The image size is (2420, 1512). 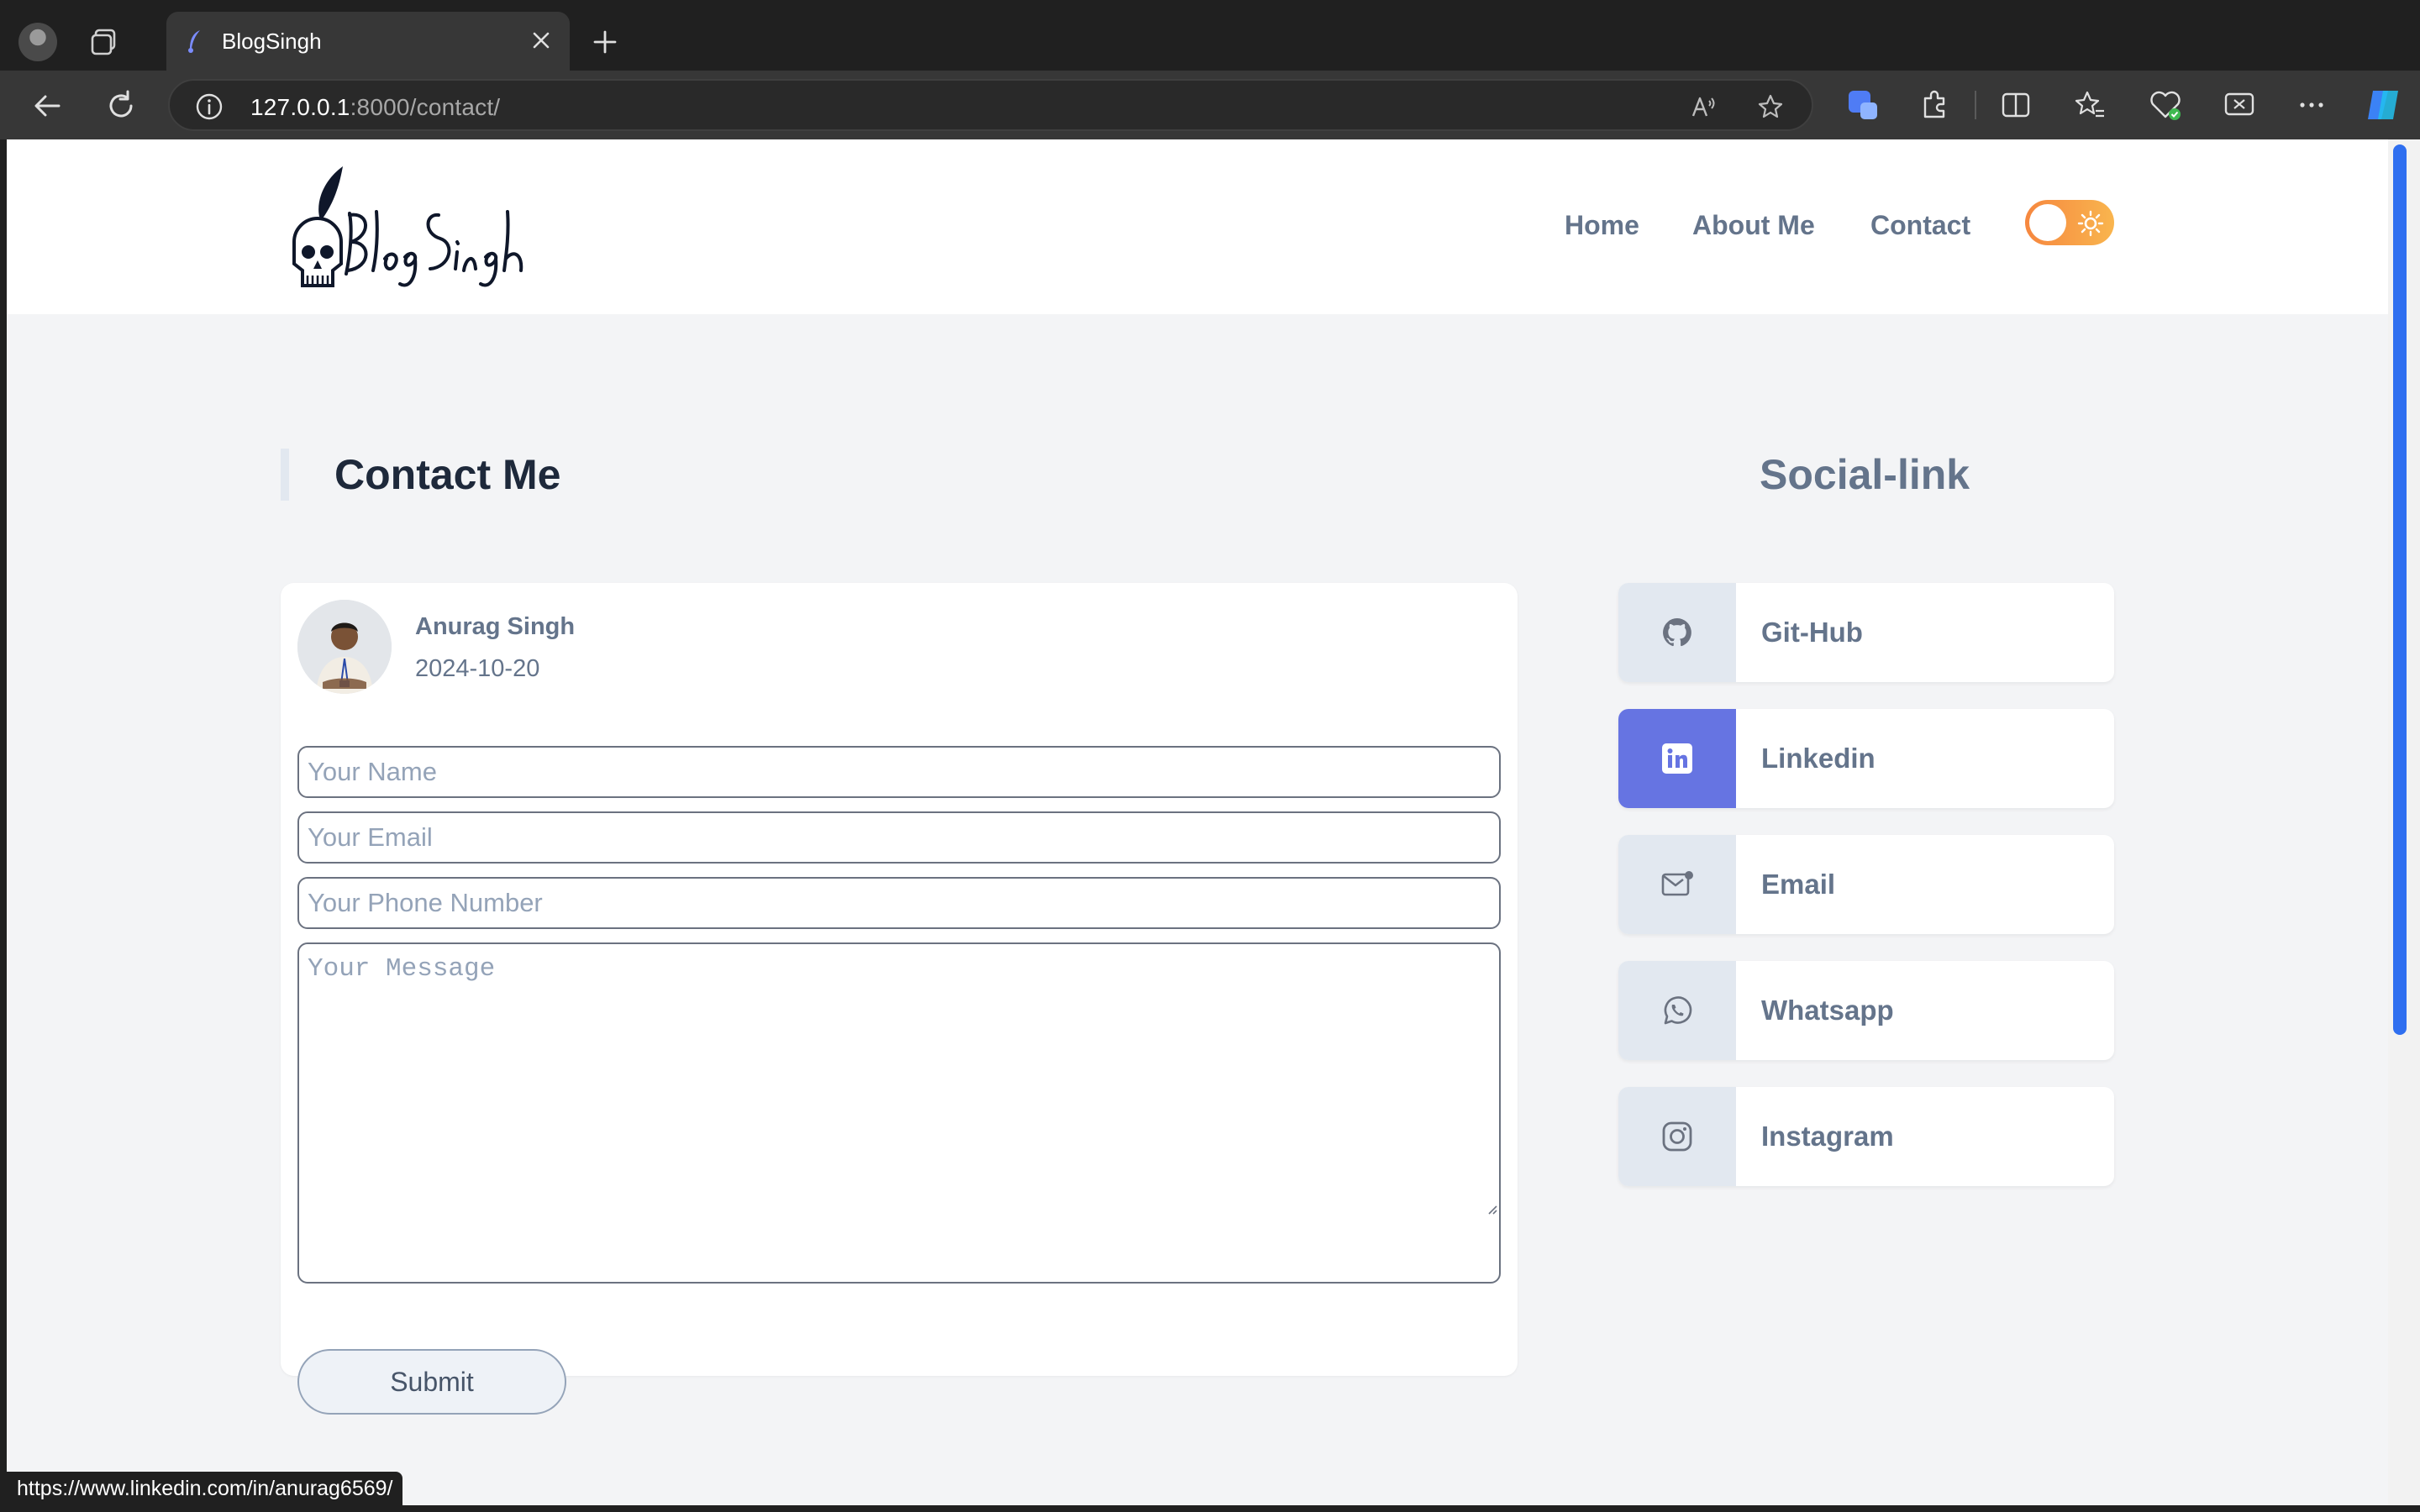 What do you see at coordinates (2165, 105) in the screenshot?
I see `browser-essentials-icon` at bounding box center [2165, 105].